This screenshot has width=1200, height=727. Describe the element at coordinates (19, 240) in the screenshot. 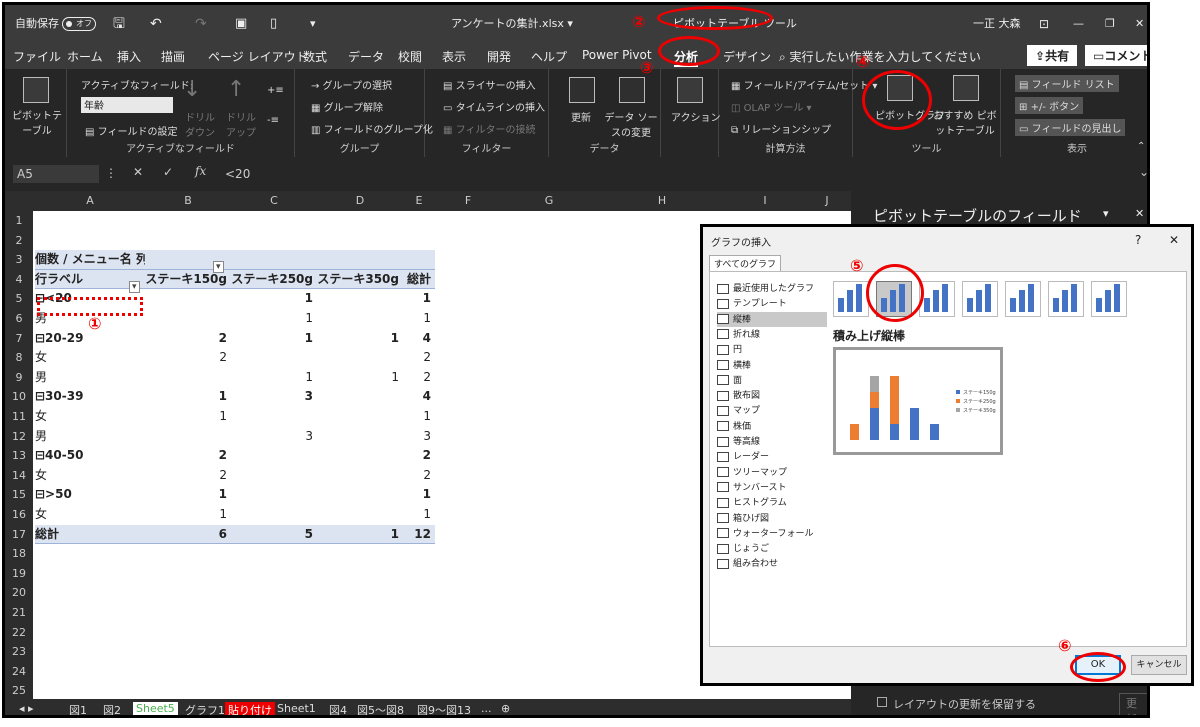

I see `row-number: 2` at that location.